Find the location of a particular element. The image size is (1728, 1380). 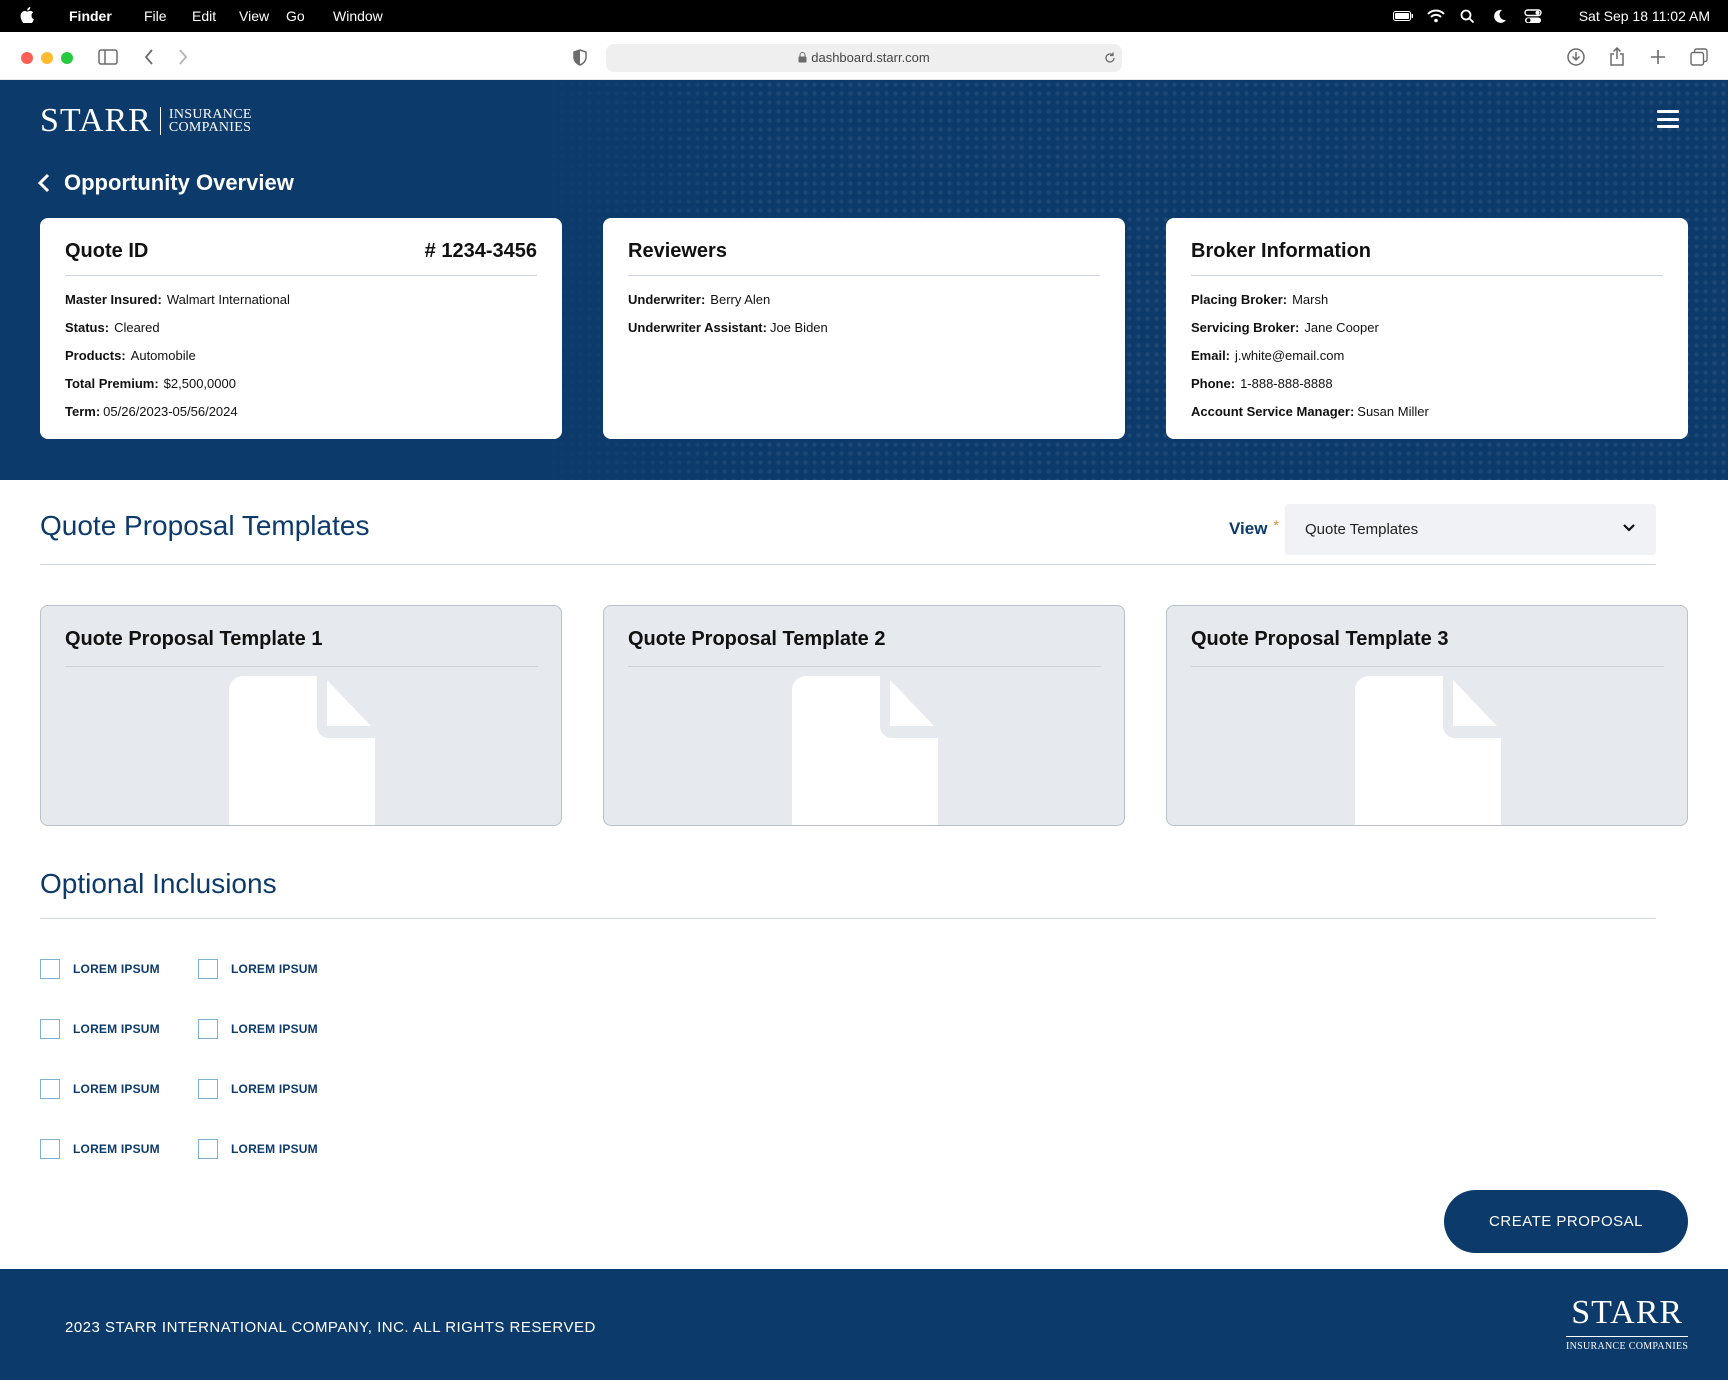

template-card-title: Quote Proposal Template 3 is located at coordinates (1320, 639).